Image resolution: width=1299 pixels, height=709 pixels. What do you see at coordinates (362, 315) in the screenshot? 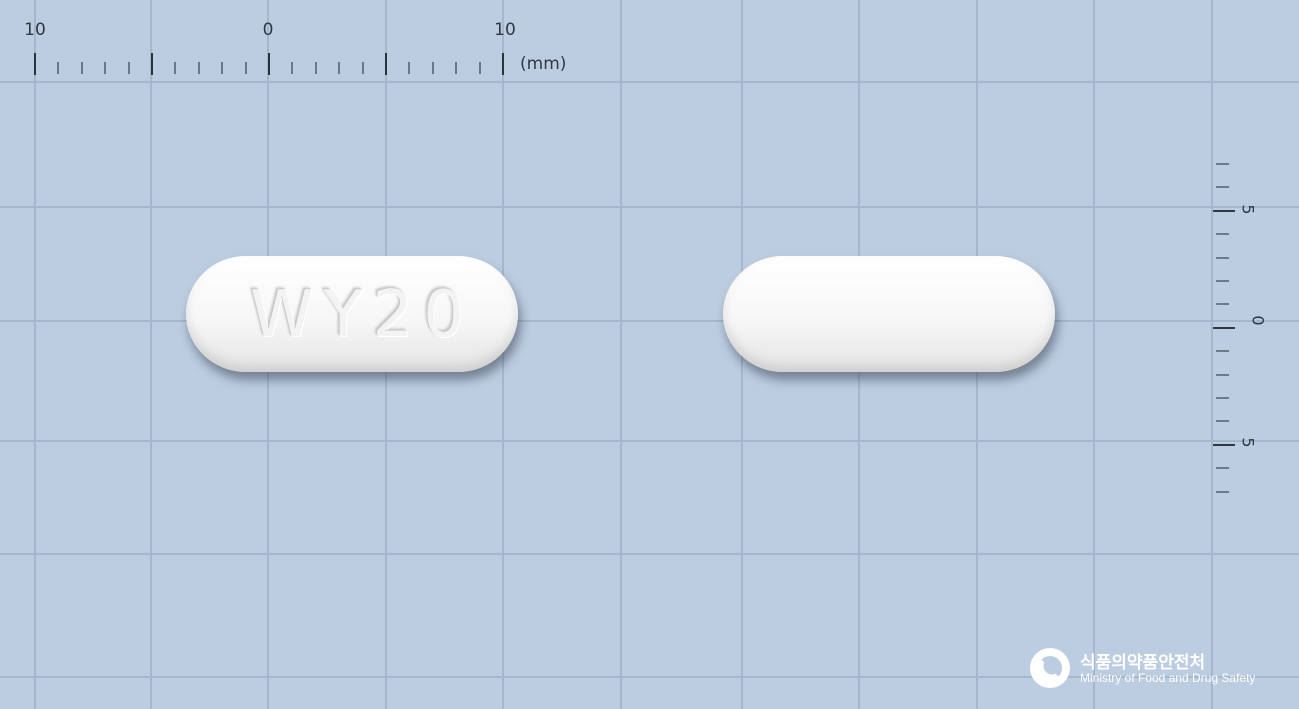
I see `tablet-imprint: WY20` at bounding box center [362, 315].